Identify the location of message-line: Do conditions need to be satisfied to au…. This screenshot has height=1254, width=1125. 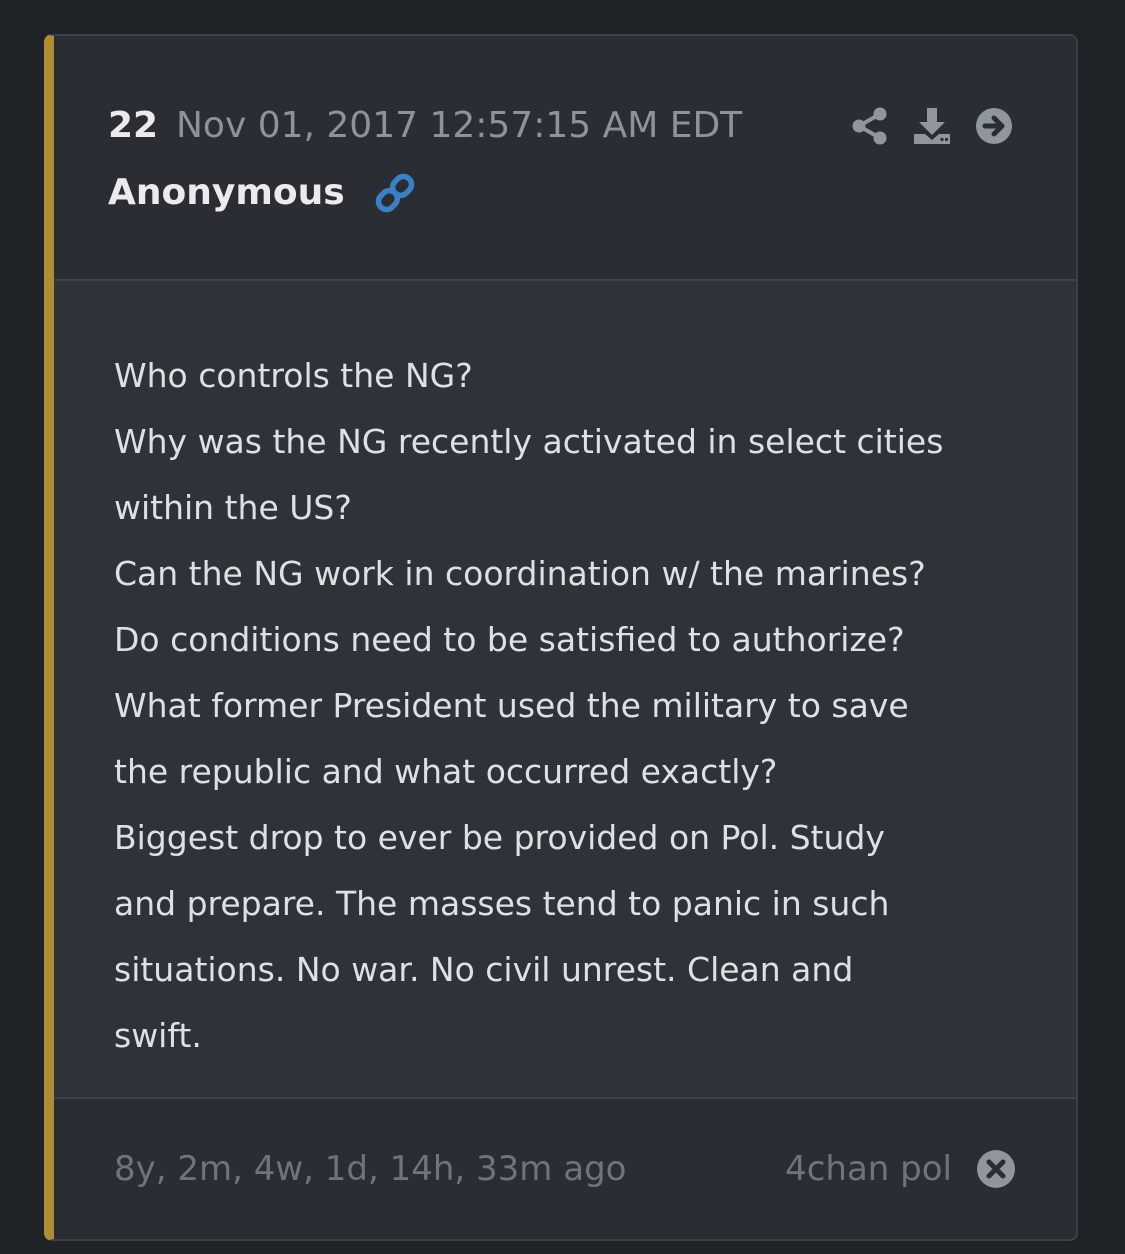
(509, 639).